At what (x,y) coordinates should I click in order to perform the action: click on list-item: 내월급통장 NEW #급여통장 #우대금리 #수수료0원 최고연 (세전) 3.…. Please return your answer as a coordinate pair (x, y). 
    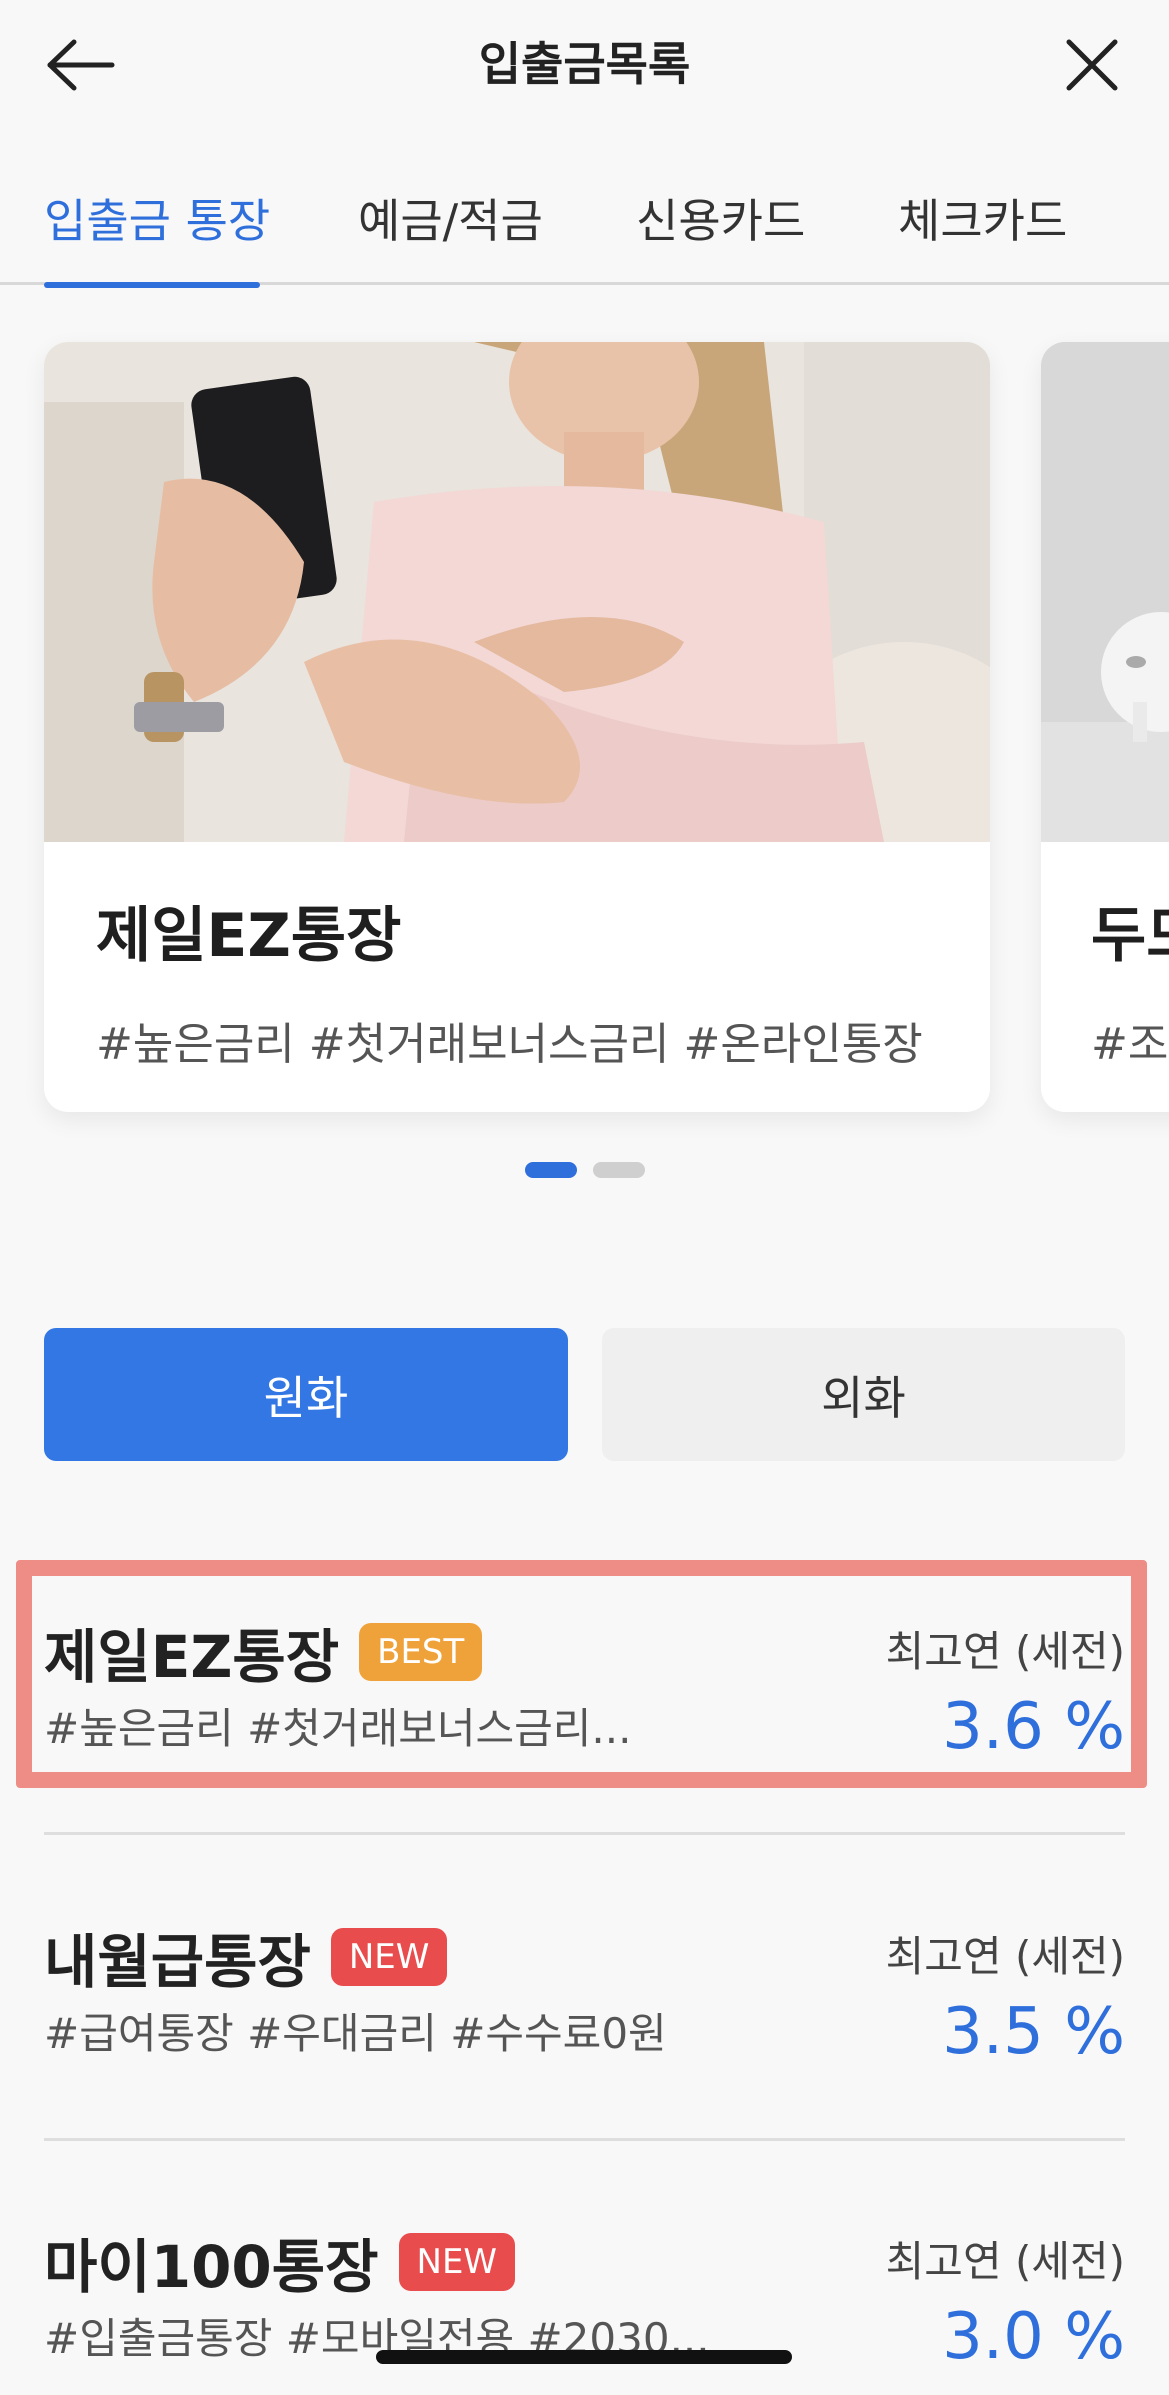
    Looking at the image, I should click on (584, 1995).